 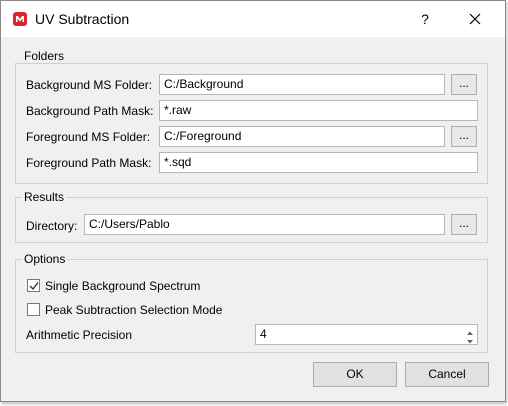 I want to click on arithmetic-precision-spinbox: 4, so click(x=366, y=334).